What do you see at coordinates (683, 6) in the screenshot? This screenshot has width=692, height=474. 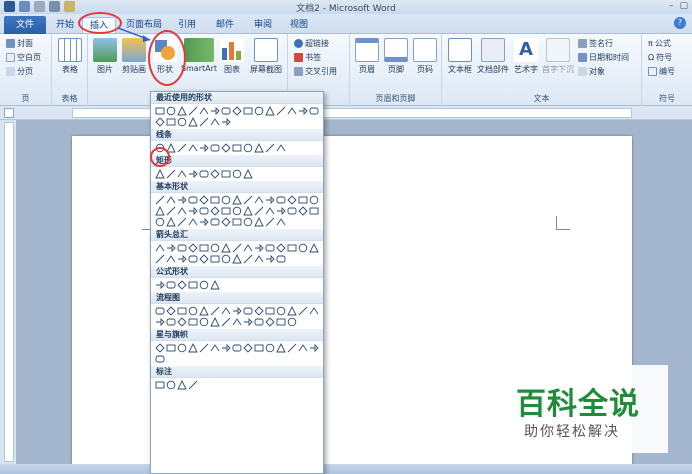 I see `maximize-button: ▢` at bounding box center [683, 6].